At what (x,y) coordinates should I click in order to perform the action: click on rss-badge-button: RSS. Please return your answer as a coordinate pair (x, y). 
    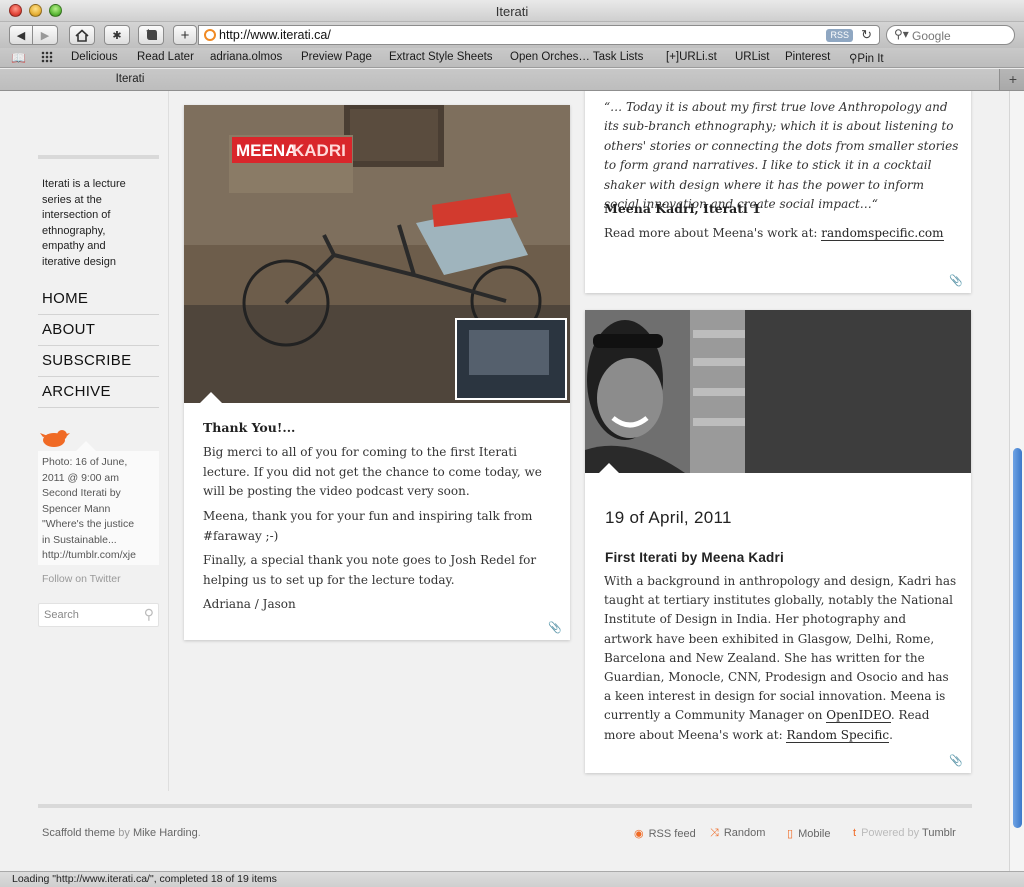
    Looking at the image, I should click on (839, 35).